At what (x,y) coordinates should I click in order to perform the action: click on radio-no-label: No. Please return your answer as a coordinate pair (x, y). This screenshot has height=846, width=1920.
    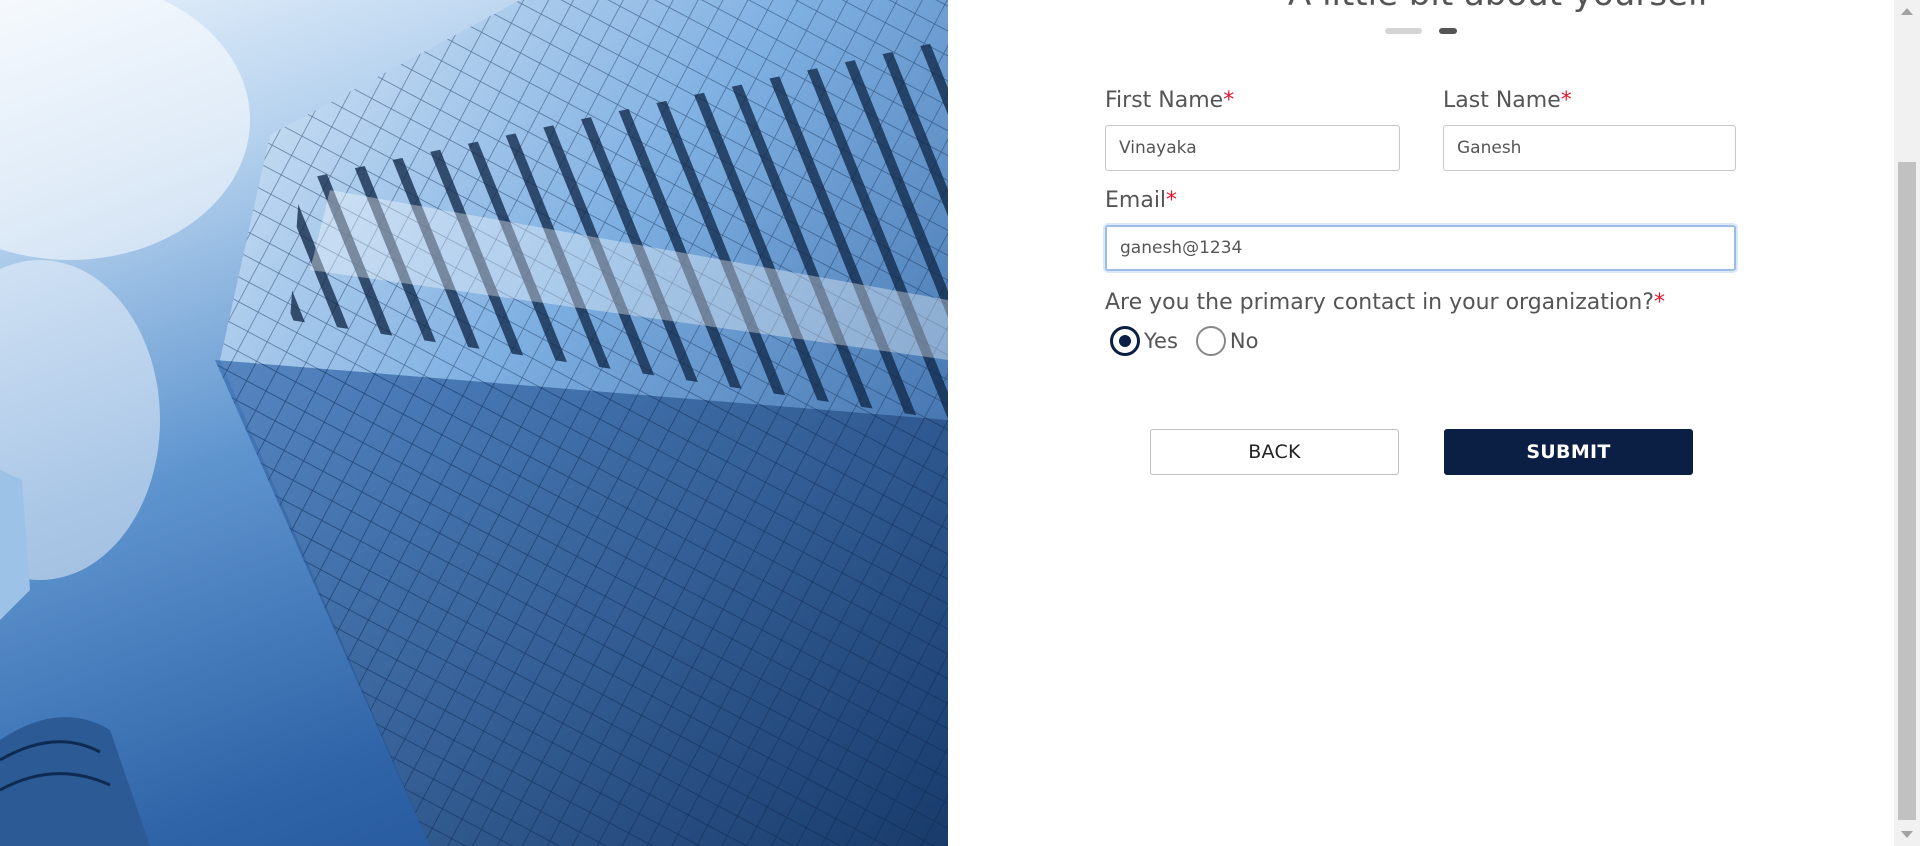
    Looking at the image, I should click on (1244, 341).